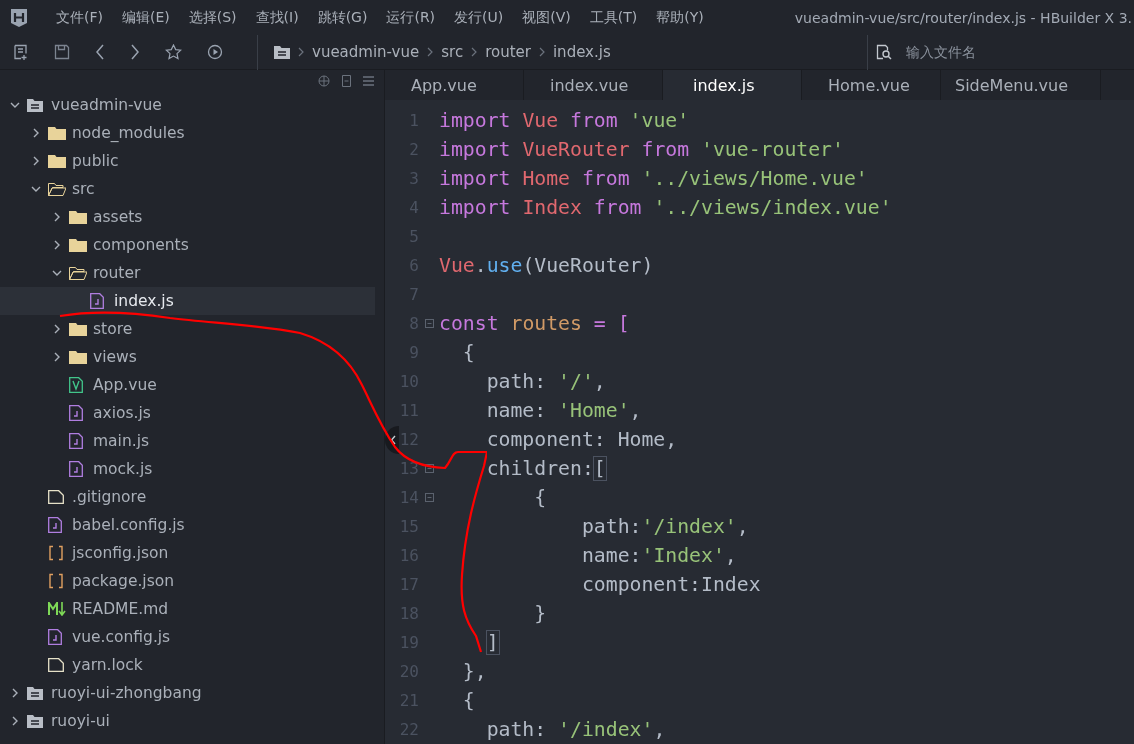  I want to click on menu-item: 工具(T), so click(613, 17).